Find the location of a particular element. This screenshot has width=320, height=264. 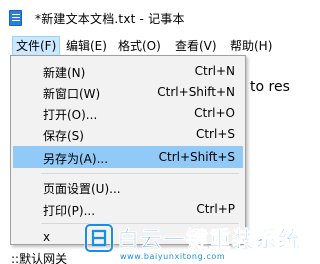

editor-text-fragment: to res is located at coordinates (270, 87).